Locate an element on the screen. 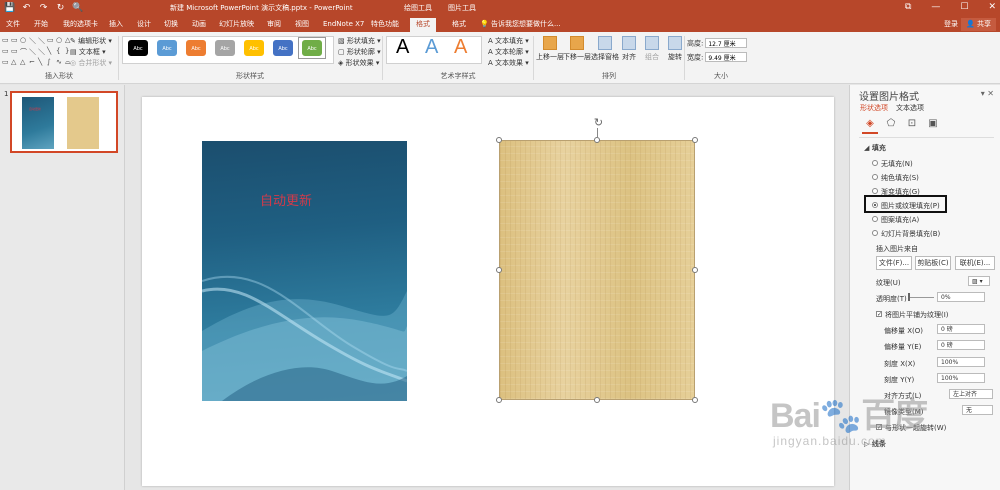 The image size is (1000, 490). text-outline-button: A 文本轮廓 ▾ is located at coordinates (508, 52).